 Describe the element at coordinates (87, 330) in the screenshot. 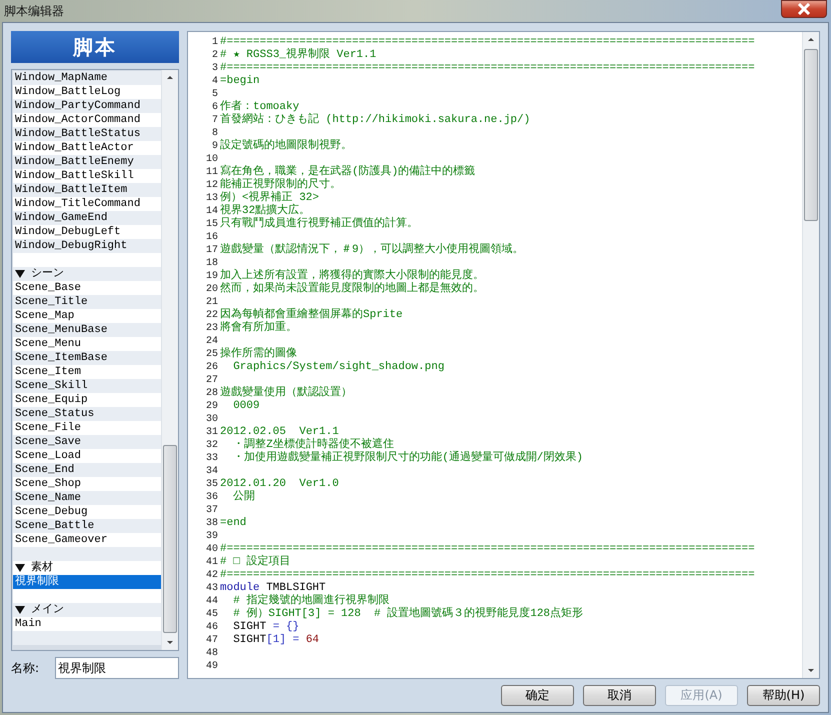

I see `script-list-item: Scene_MenuBase` at that location.